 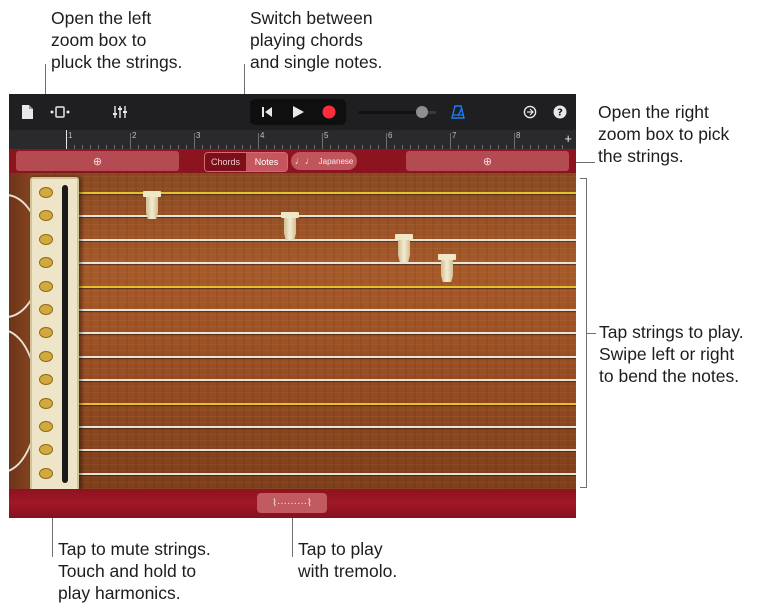 I want to click on master-volume-slider, so click(x=397, y=112).